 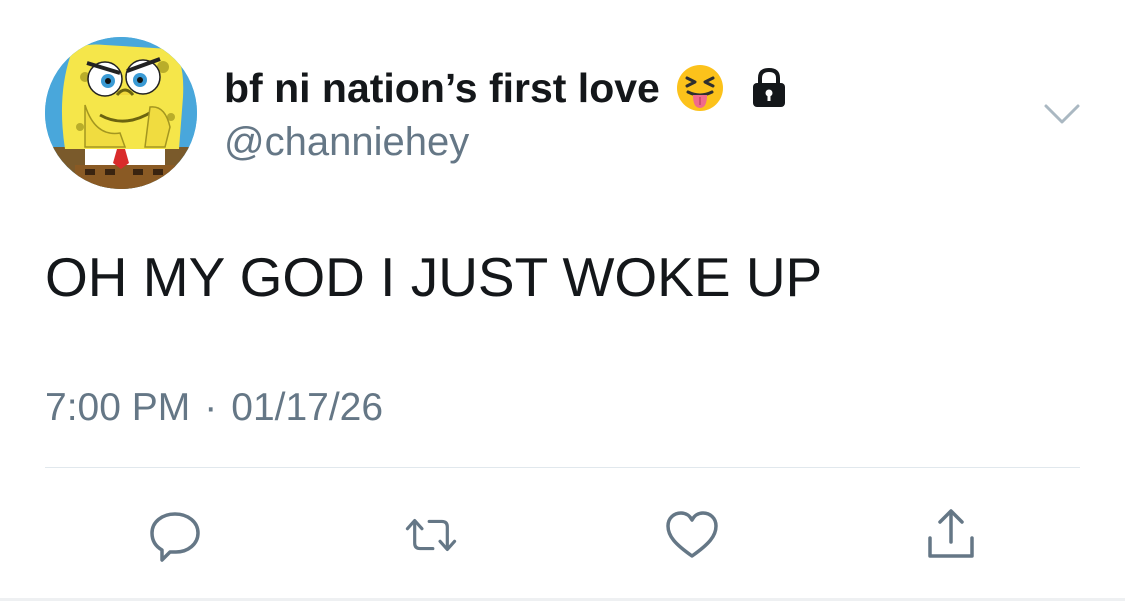 I want to click on user-handle: @channiehey, so click(x=346, y=142).